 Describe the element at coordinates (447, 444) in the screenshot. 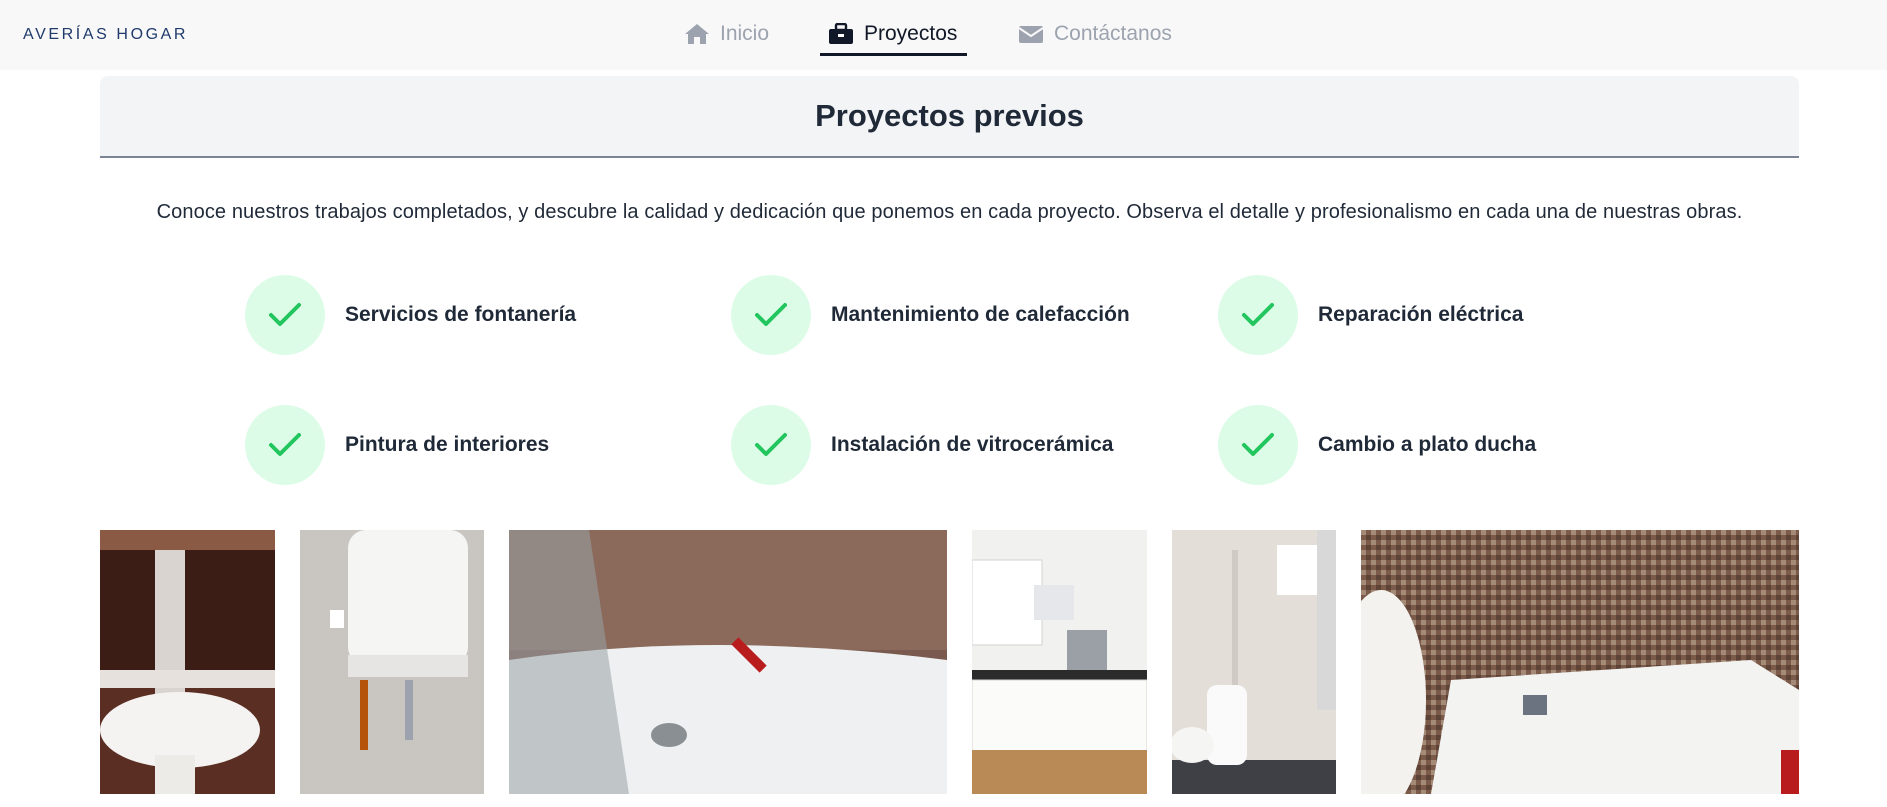

I see `feature-label: Pintura de interiores` at that location.